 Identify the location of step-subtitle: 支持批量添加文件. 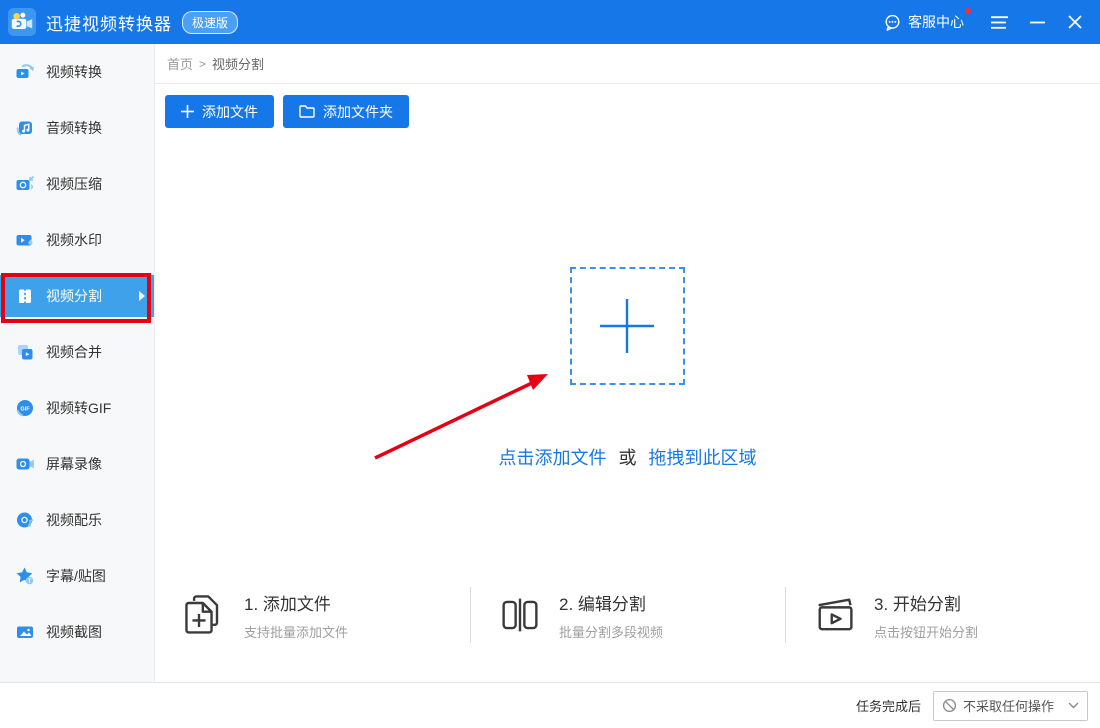
(296, 632).